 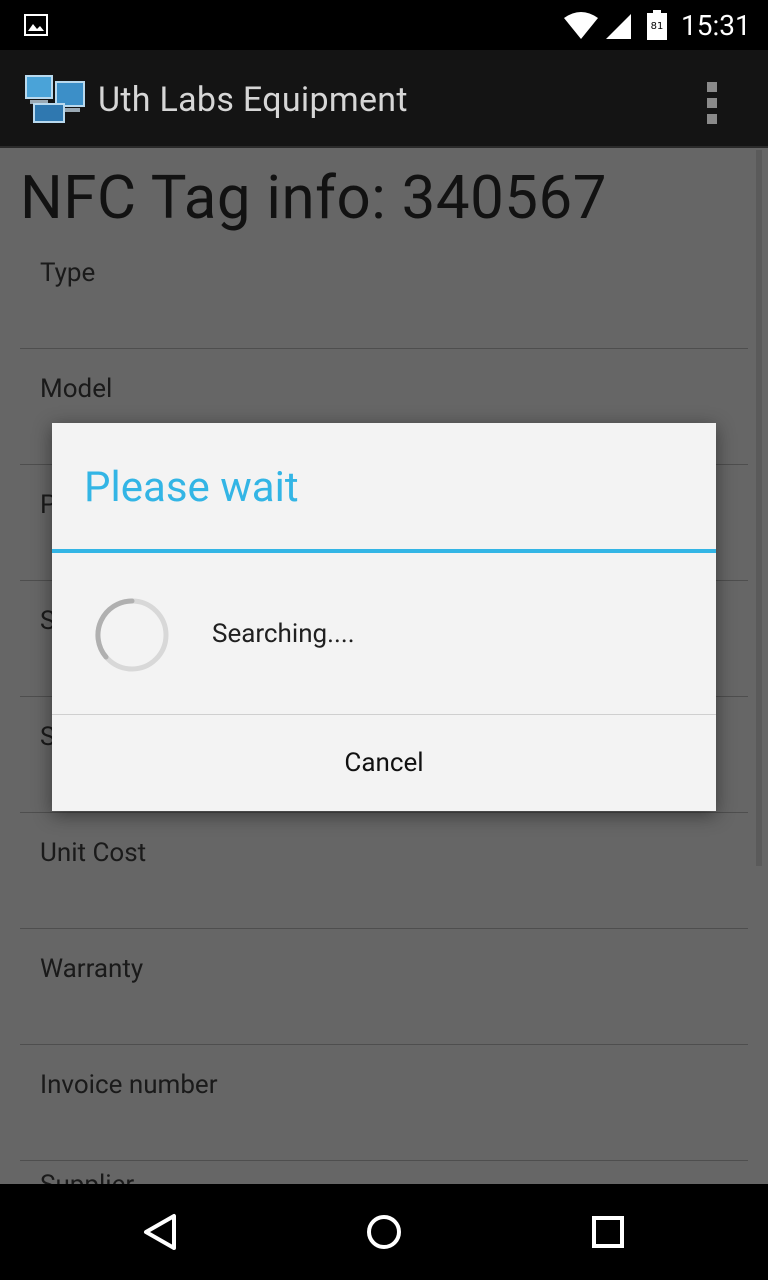 I want to click on action-bar: Uth Labs Equipment, so click(x=384, y=99).